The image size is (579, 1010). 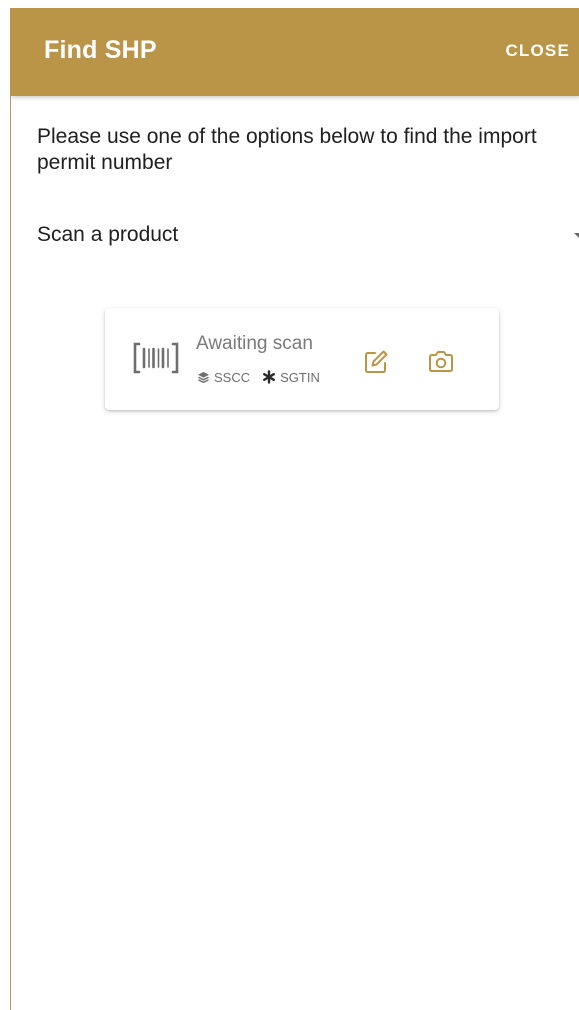 I want to click on dialog-header: Find SHP CLOSE, so click(x=295, y=52).